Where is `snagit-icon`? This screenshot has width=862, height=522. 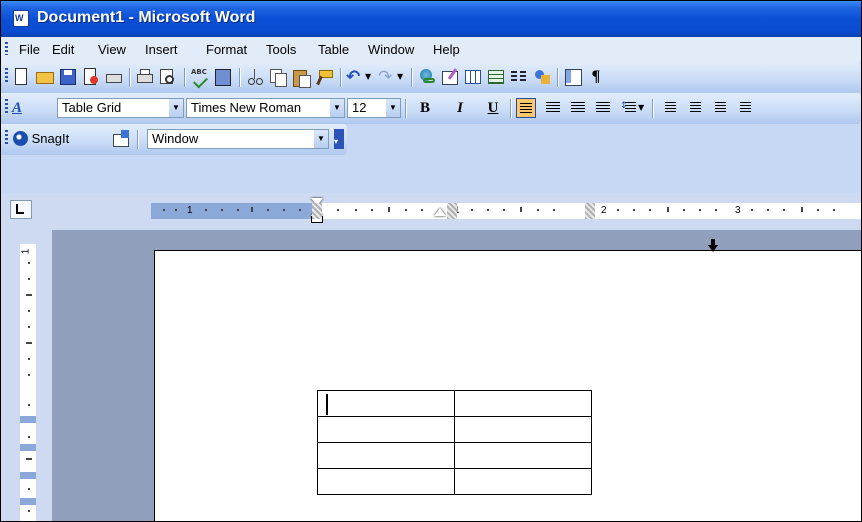 snagit-icon is located at coordinates (20, 138).